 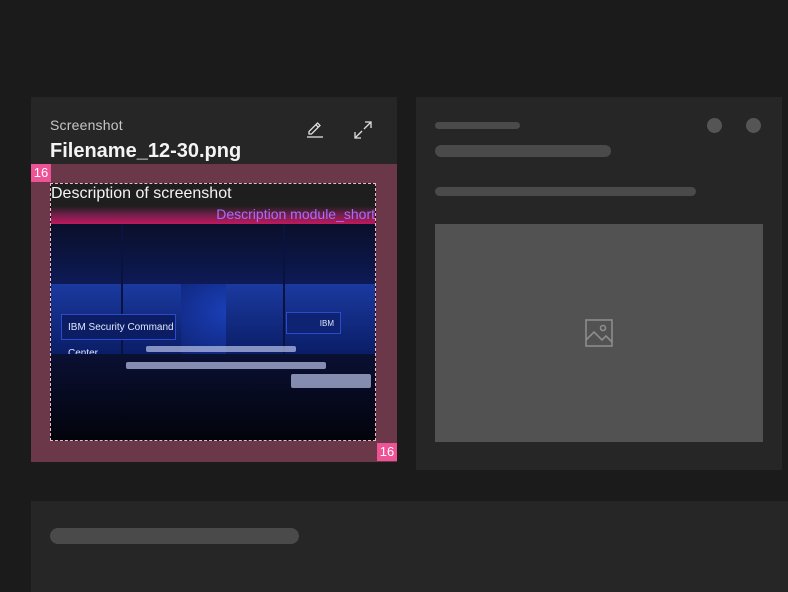 What do you see at coordinates (118, 336) in the screenshot?
I see `photo-screen-left: IBM Security Command Center` at bounding box center [118, 336].